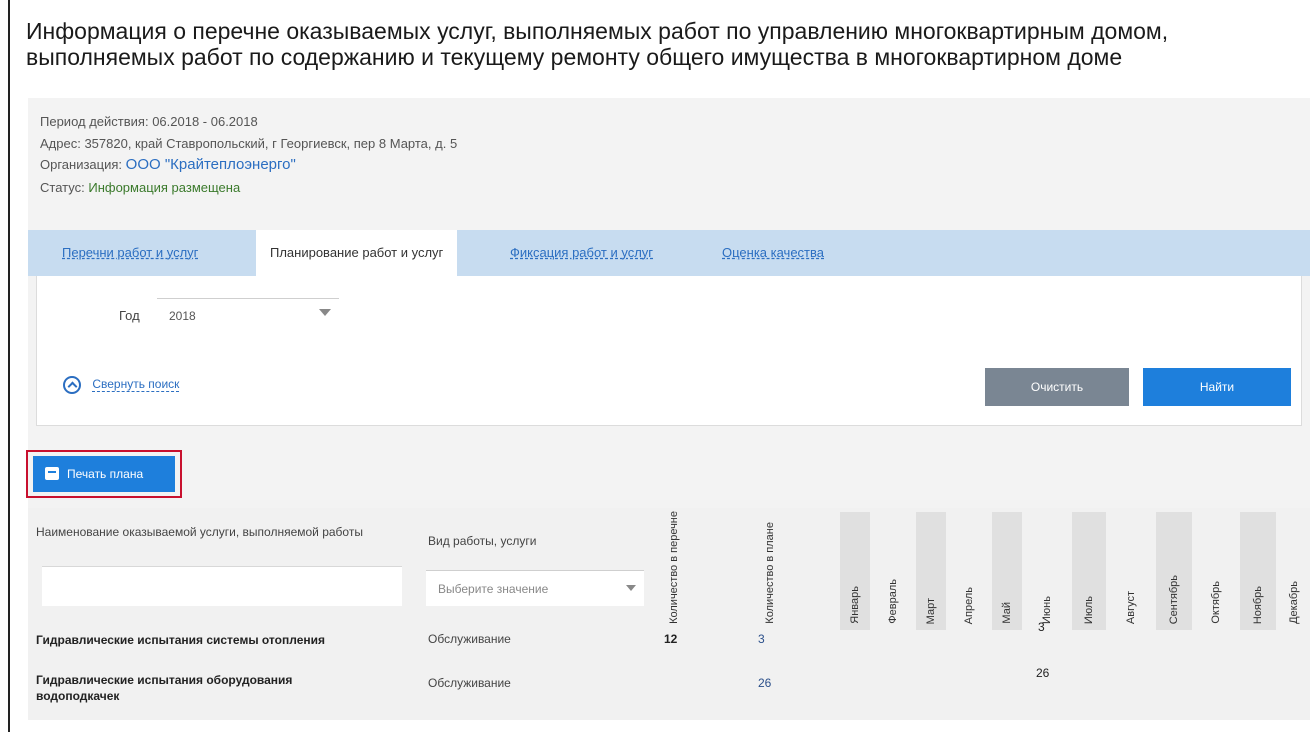 Image resolution: width=1314 pixels, height=732 pixels. What do you see at coordinates (1047, 571) in the screenshot?
I see `col-month-6: Июнь` at bounding box center [1047, 571].